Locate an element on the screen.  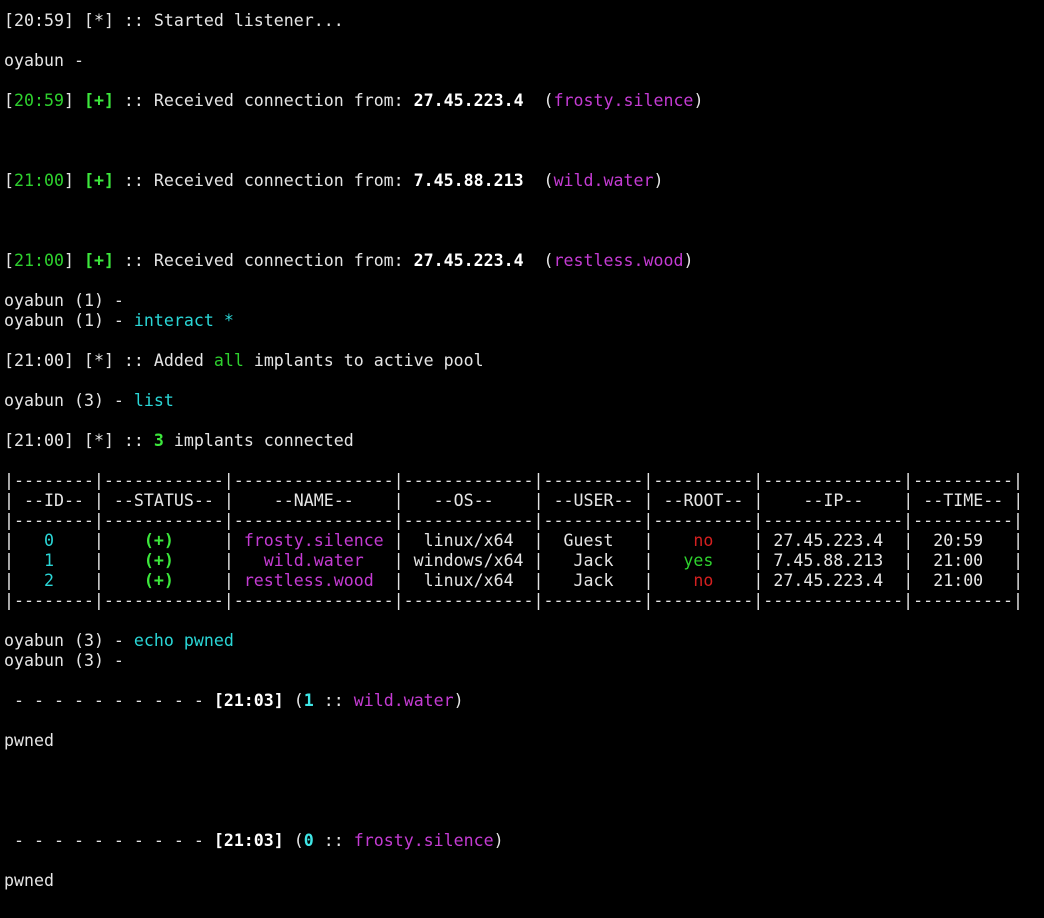
cell-ip: 27.45.223.4 is located at coordinates (828, 540).